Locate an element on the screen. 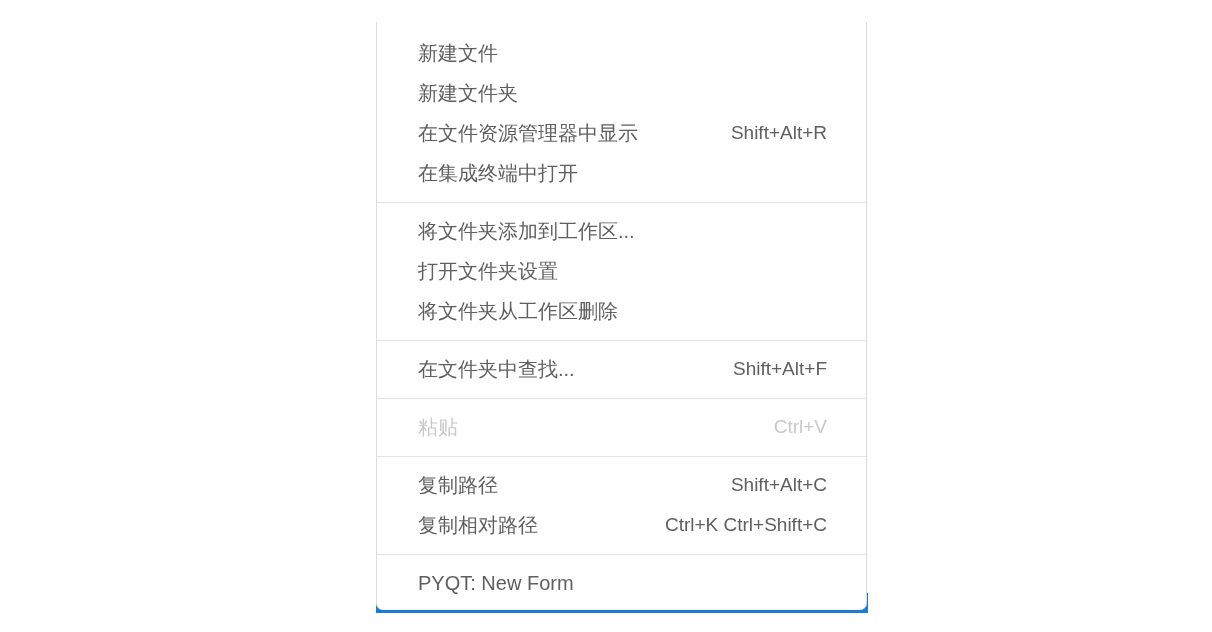 The width and height of the screenshot is (1212, 632). shortcut-text: Ctrl+K Ctrl+Shift+C is located at coordinates (745, 525).